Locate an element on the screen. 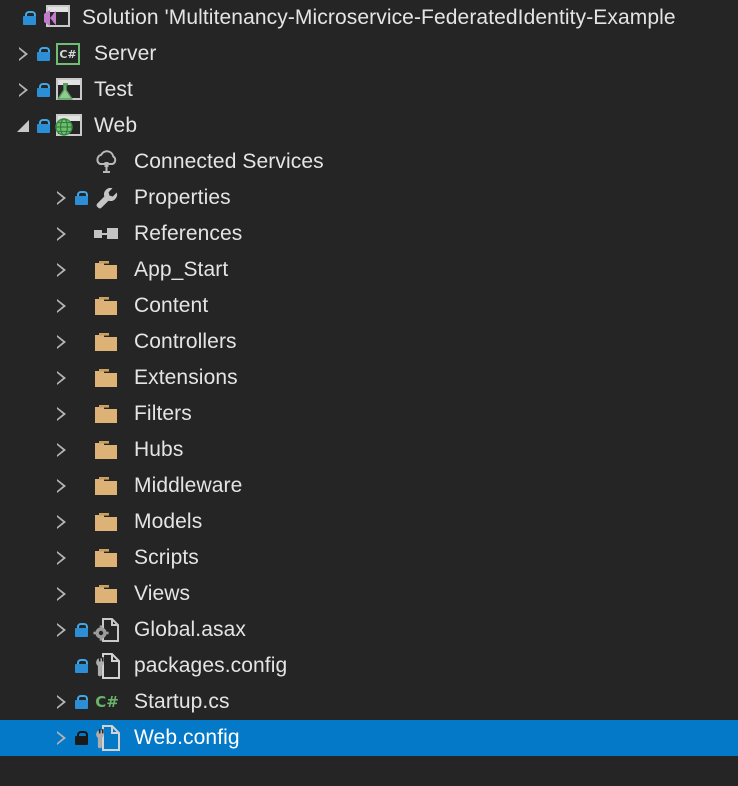  folder-extensions: Extensions is located at coordinates (369, 378).